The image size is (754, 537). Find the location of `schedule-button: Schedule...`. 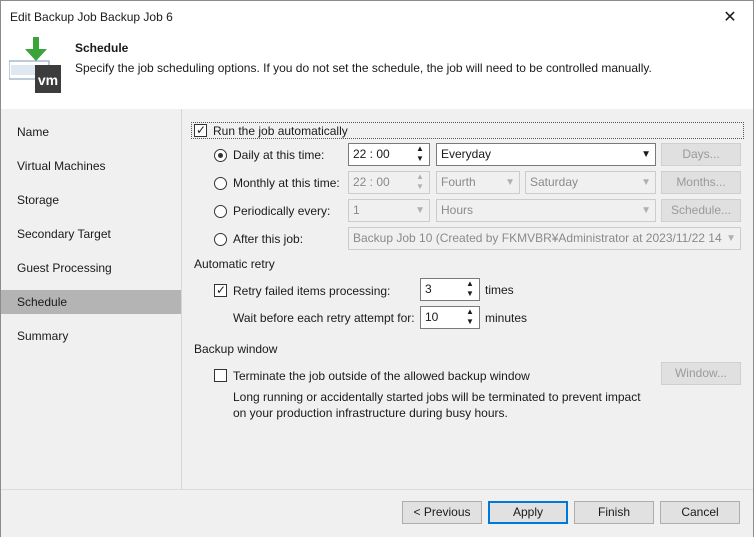

schedule-button: Schedule... is located at coordinates (701, 210).